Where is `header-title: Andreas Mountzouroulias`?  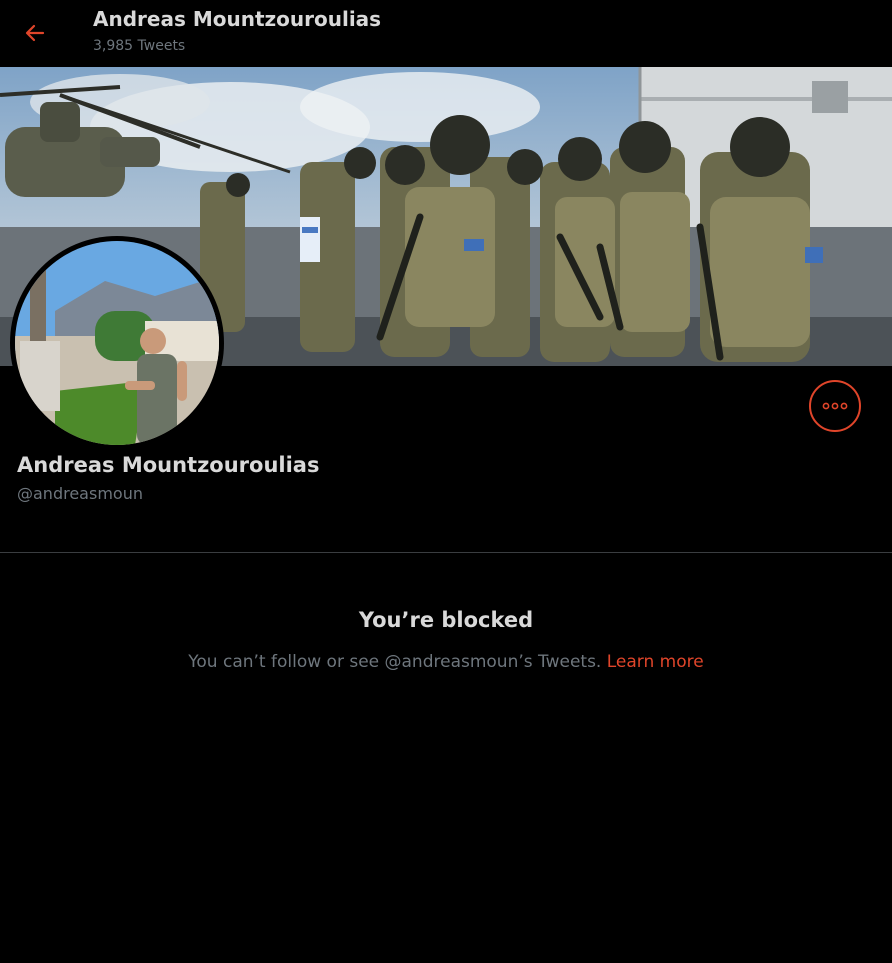
header-title: Andreas Mountzouroulias is located at coordinates (237, 19).